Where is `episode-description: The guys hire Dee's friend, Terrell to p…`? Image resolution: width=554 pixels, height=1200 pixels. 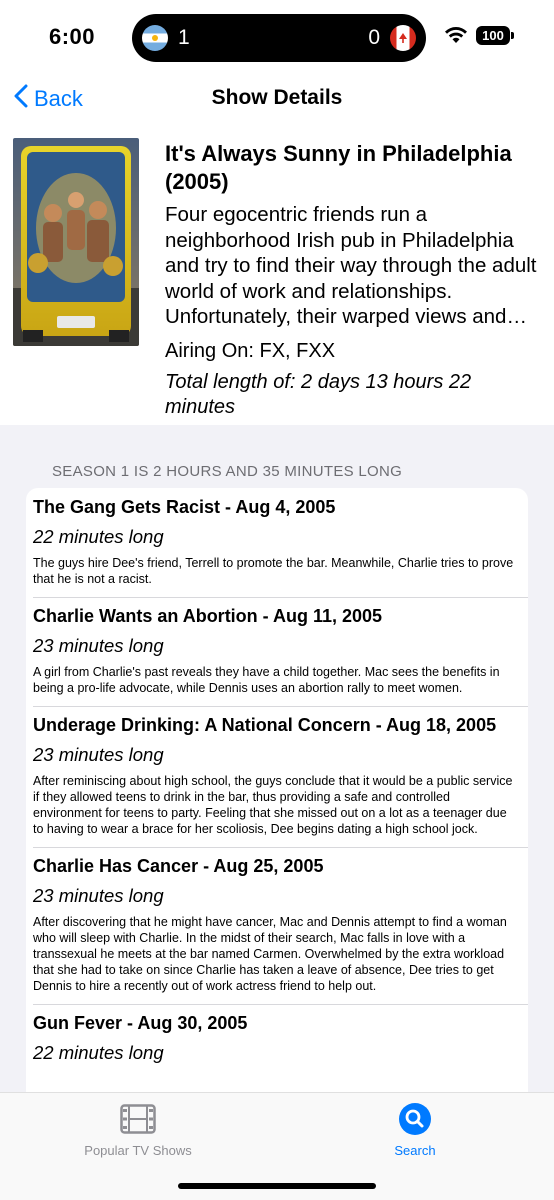
episode-description: The guys hire Dee's friend, Terrell to p… is located at coordinates (273, 571).